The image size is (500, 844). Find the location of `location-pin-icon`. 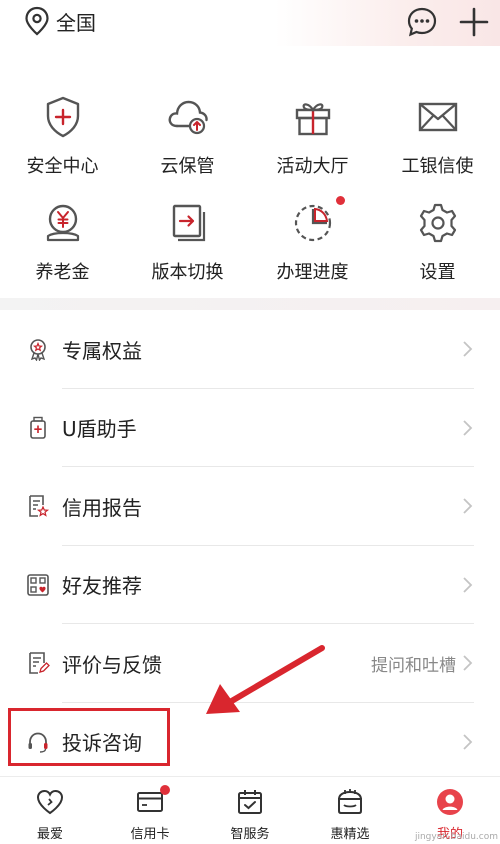

location-pin-icon is located at coordinates (37, 21).